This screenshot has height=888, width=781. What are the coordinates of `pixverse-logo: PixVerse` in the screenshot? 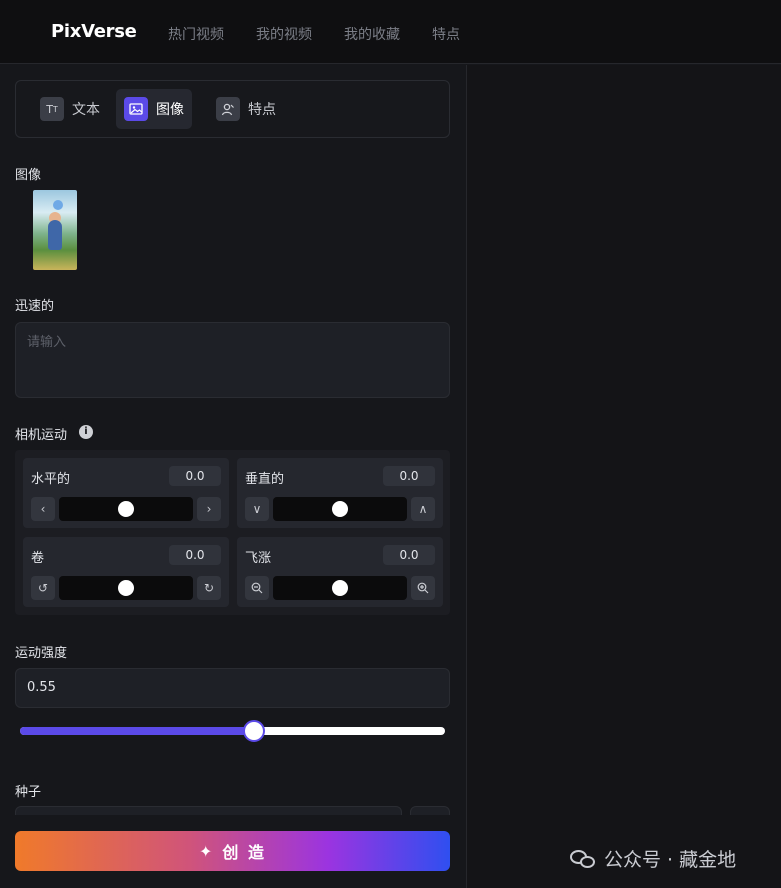 It's located at (94, 31).